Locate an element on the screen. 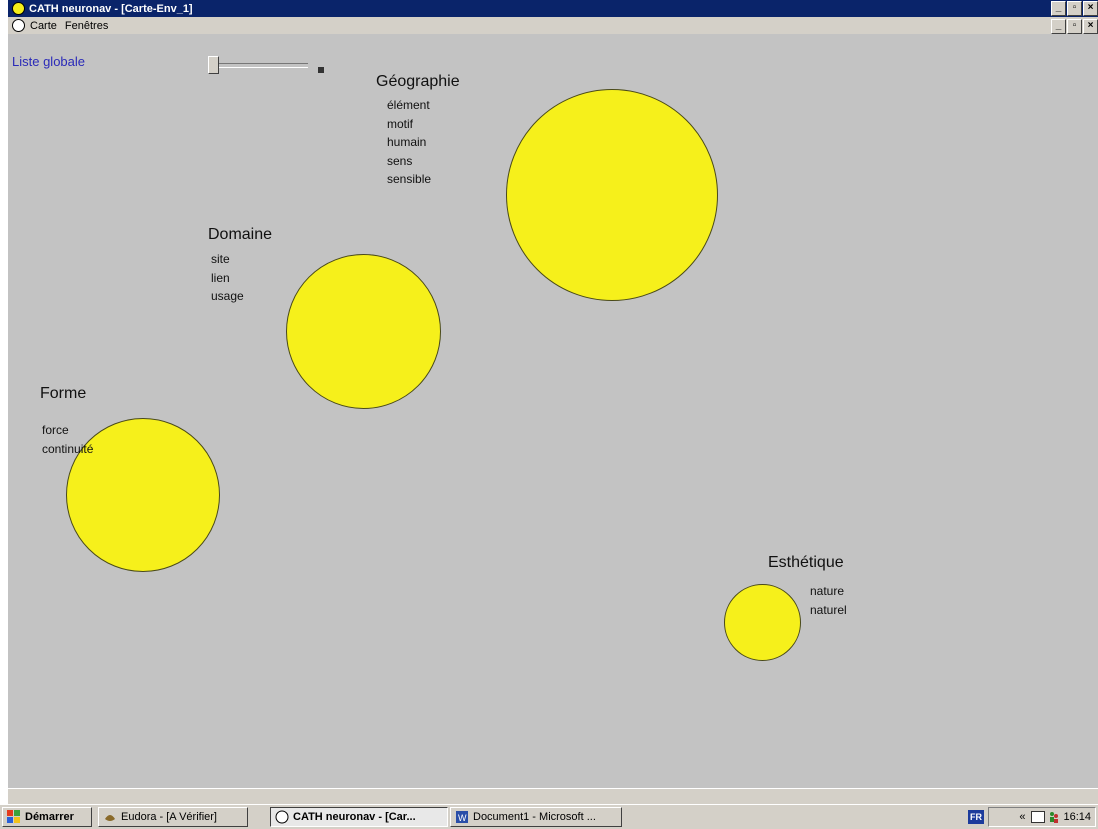  doc-minimize-button: _ is located at coordinates (1058, 26).